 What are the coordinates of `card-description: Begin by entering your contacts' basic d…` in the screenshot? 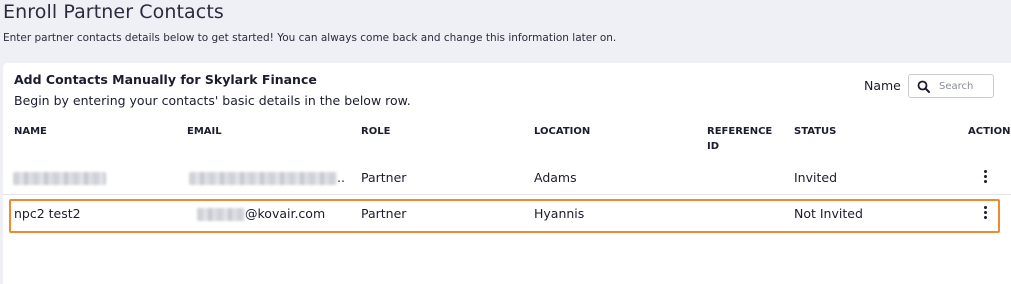 It's located at (212, 100).